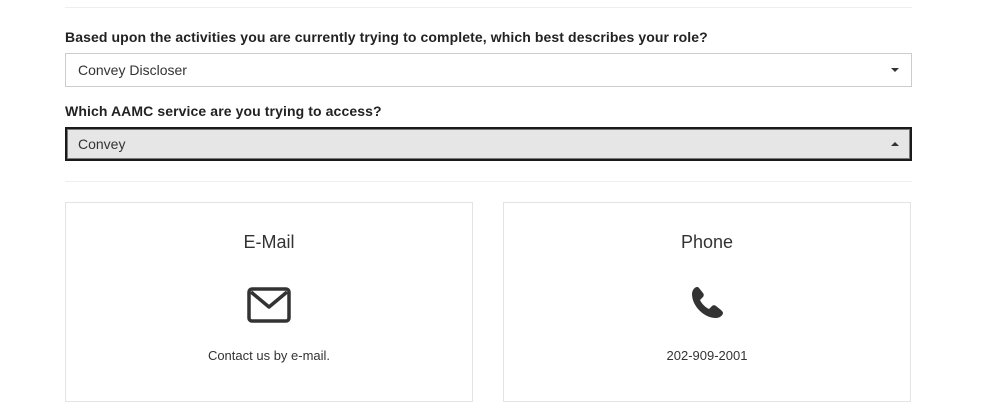  Describe the element at coordinates (132, 70) in the screenshot. I see `role-select-value: Convey Discloser` at that location.